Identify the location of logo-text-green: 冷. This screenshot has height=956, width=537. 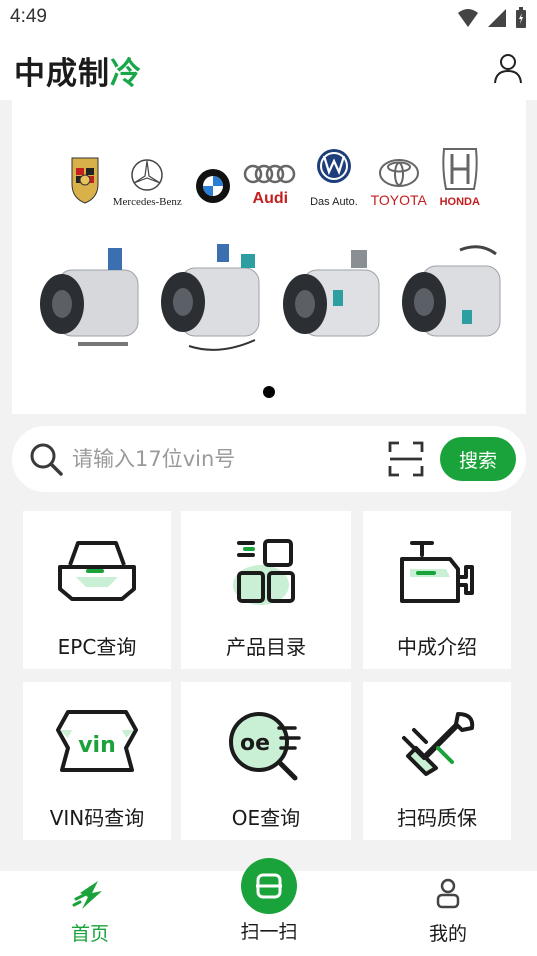
(126, 73).